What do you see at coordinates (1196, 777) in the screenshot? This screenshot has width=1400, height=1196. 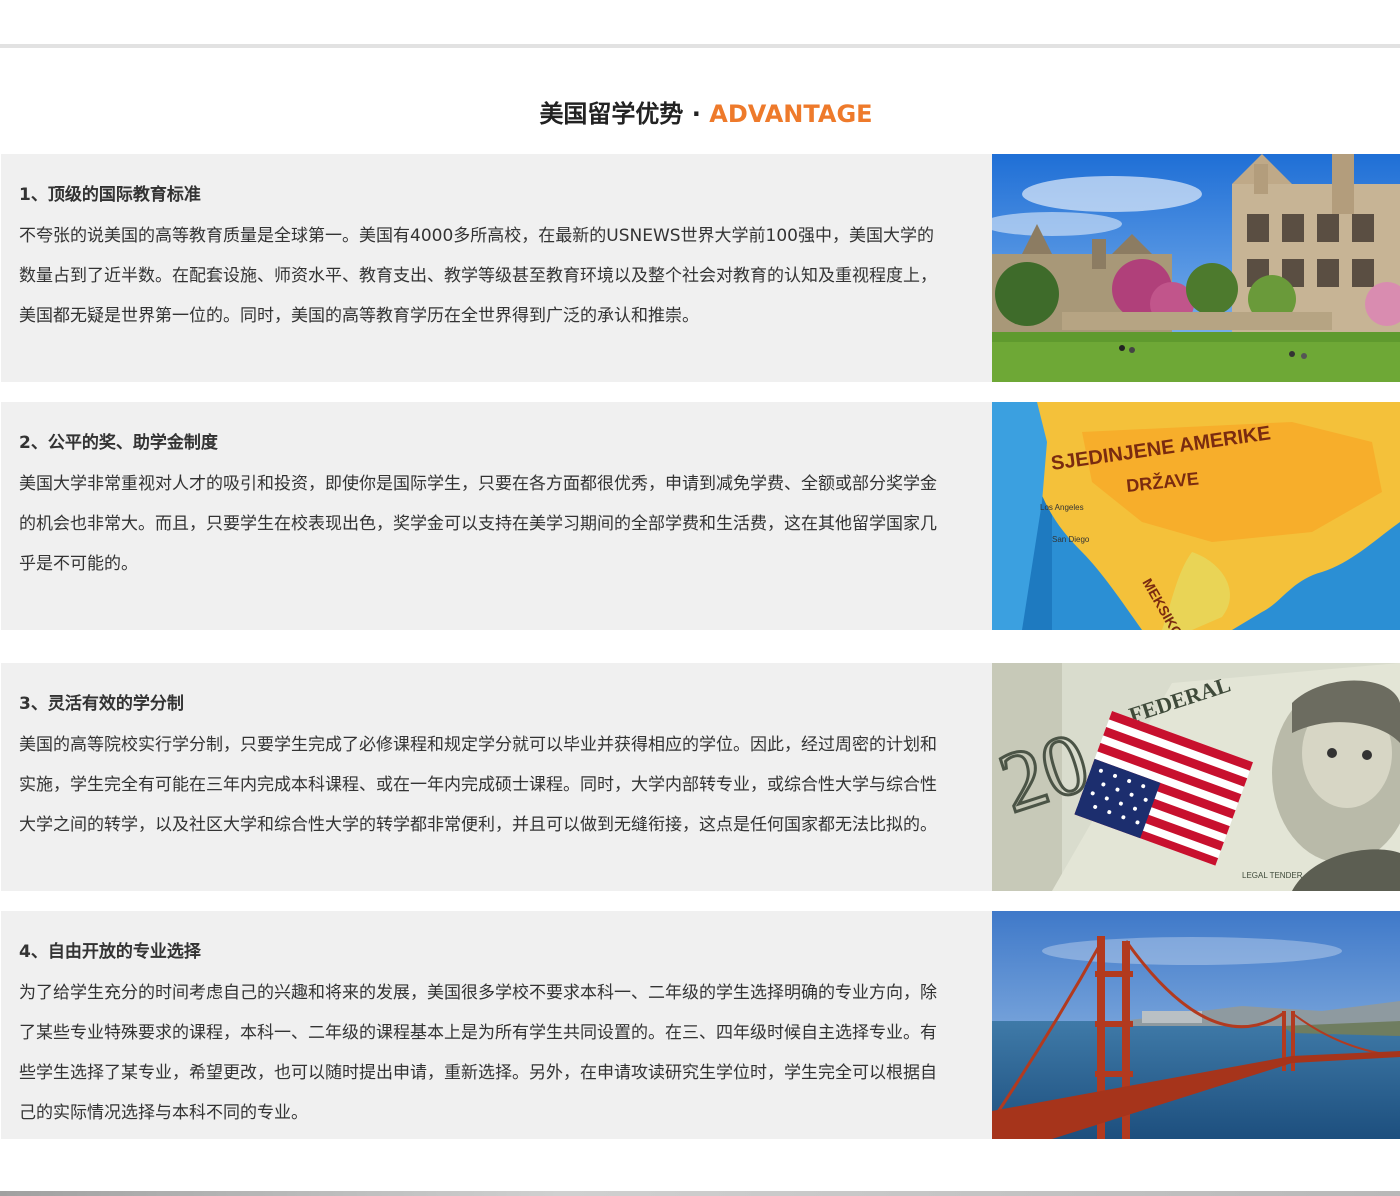 I see `us-flag-dollar-photo: FEDERAL 20 LEGAL TENDER` at bounding box center [1196, 777].